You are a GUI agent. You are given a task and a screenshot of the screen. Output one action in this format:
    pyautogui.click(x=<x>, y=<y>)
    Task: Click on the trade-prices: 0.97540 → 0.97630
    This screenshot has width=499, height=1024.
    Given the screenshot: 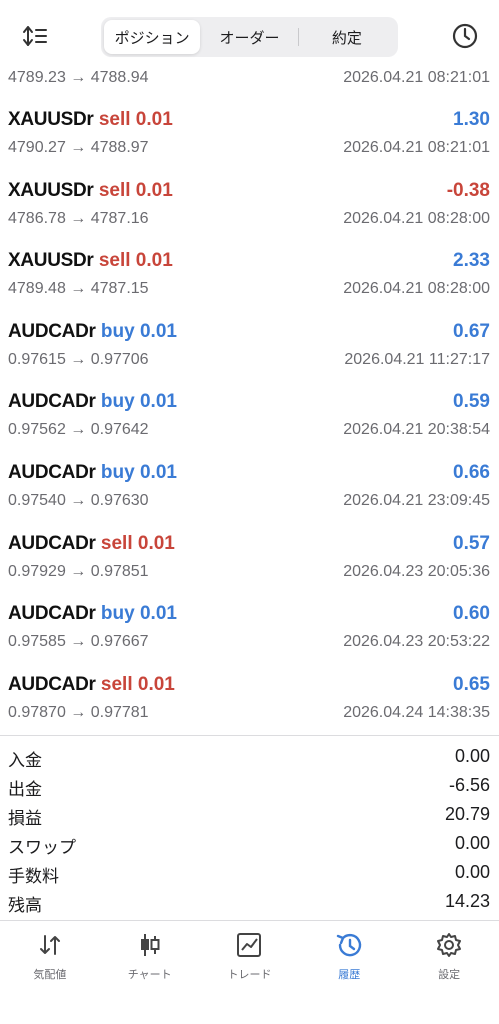 What is the action you would take?
    pyautogui.click(x=78, y=500)
    